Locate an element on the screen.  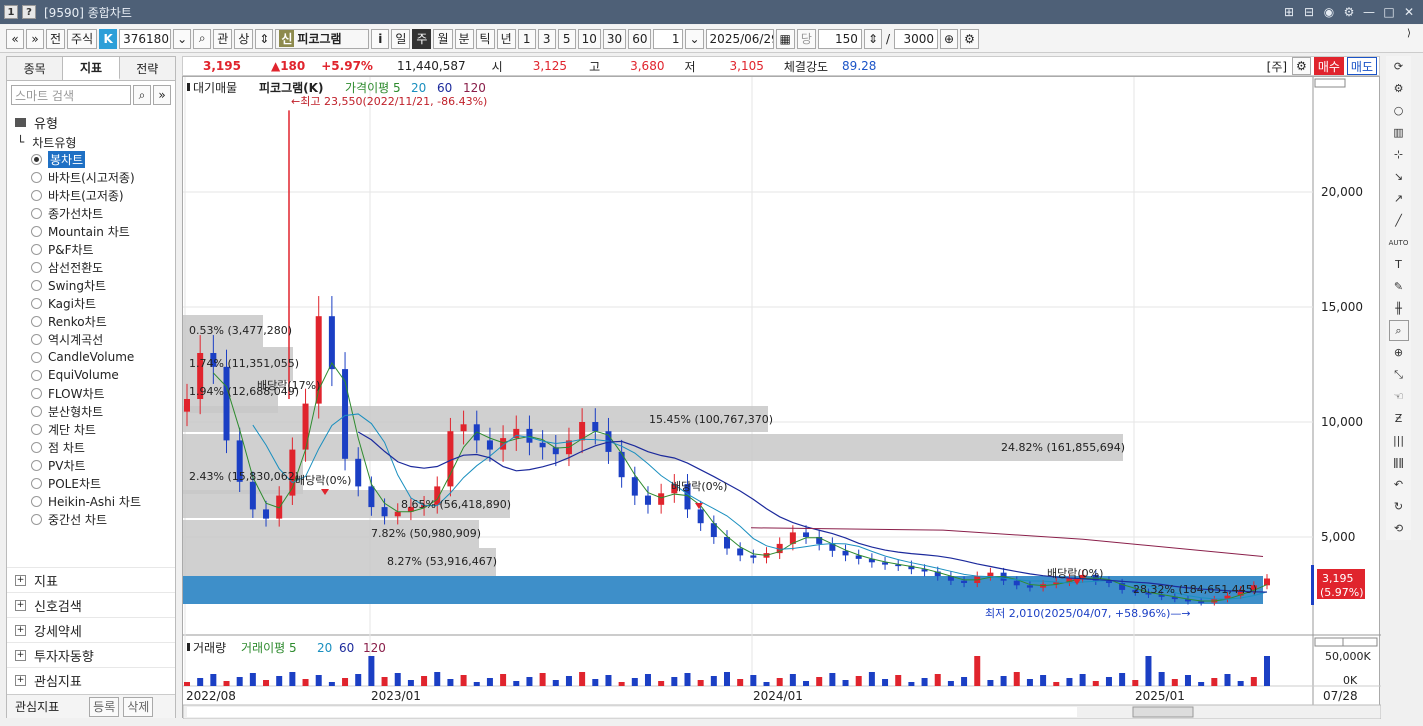
chart-type-item: Kagi차트 is located at coordinates (103, 303).